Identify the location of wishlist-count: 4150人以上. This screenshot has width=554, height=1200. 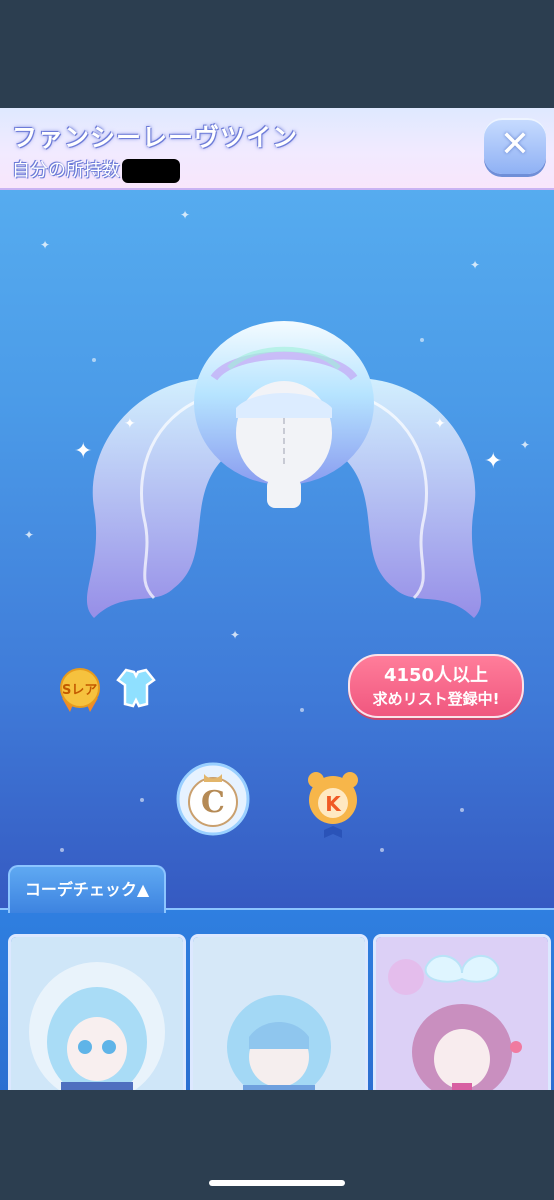
(436, 675).